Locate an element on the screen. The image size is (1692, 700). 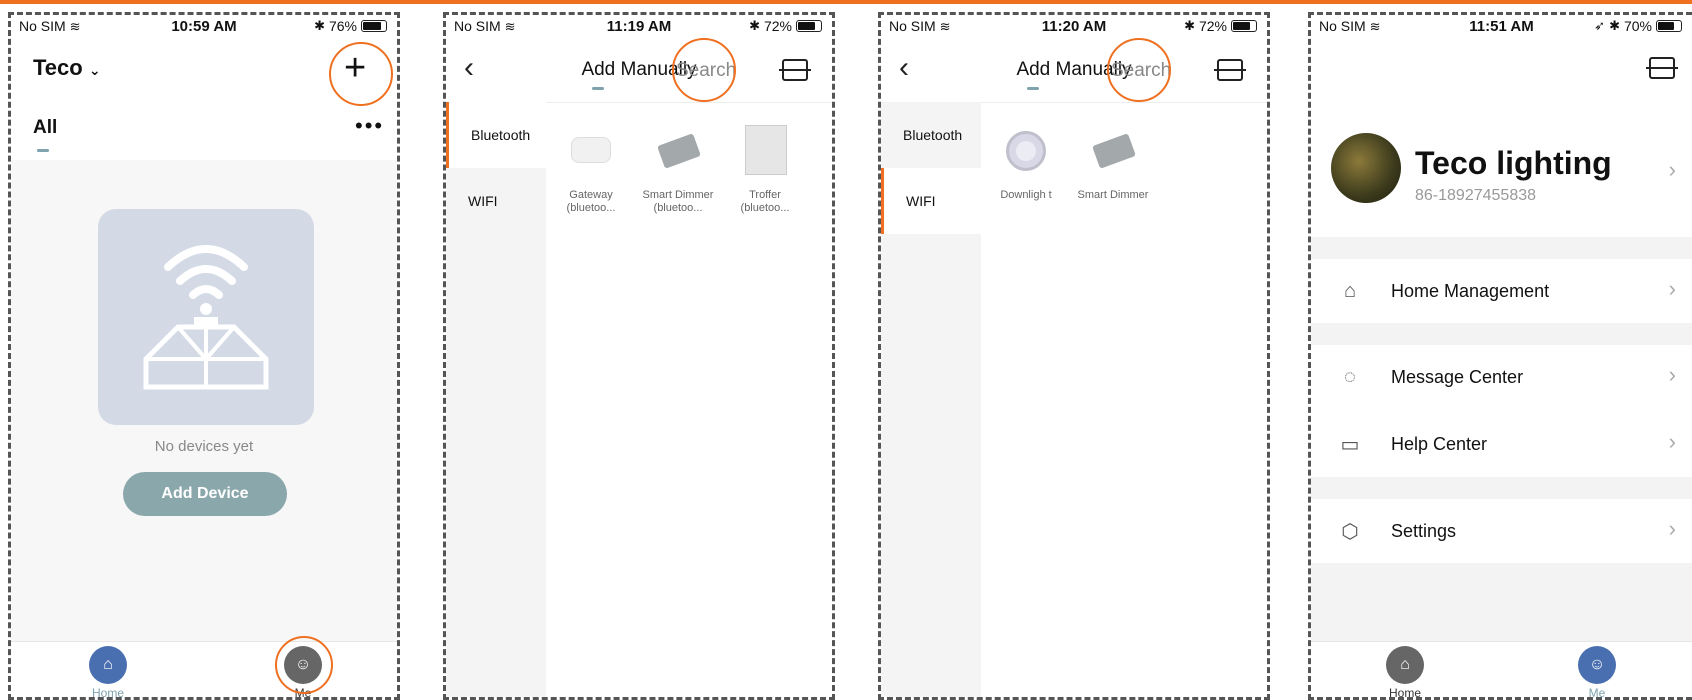
profile-chevron-icon: › is located at coordinates (1672, 170).